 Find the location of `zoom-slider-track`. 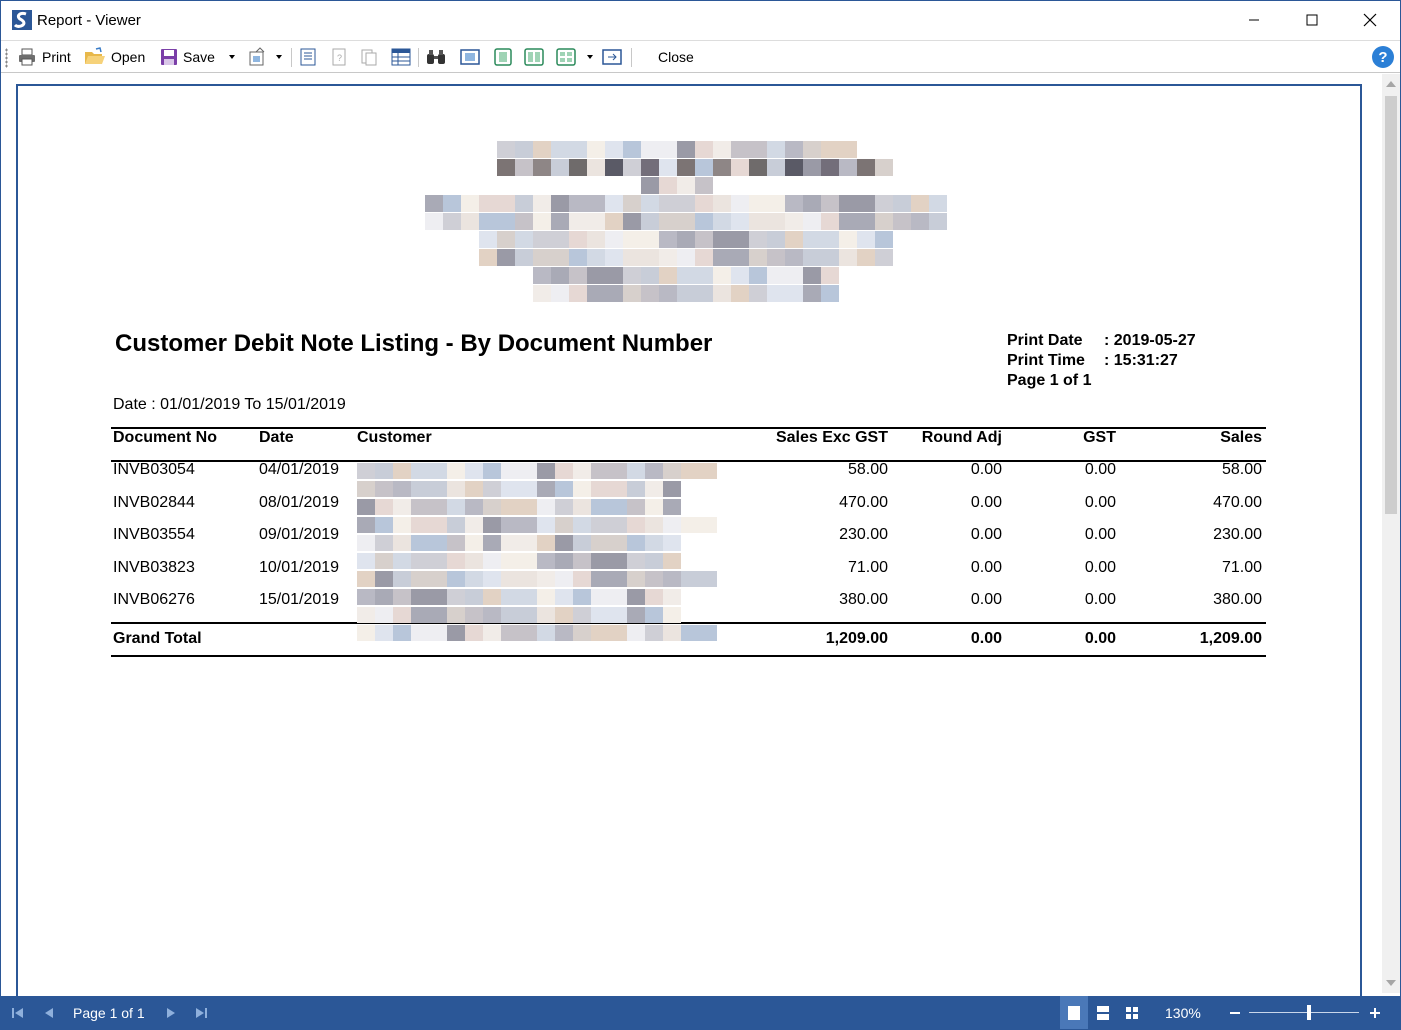

zoom-slider-track is located at coordinates (1304, 1012).